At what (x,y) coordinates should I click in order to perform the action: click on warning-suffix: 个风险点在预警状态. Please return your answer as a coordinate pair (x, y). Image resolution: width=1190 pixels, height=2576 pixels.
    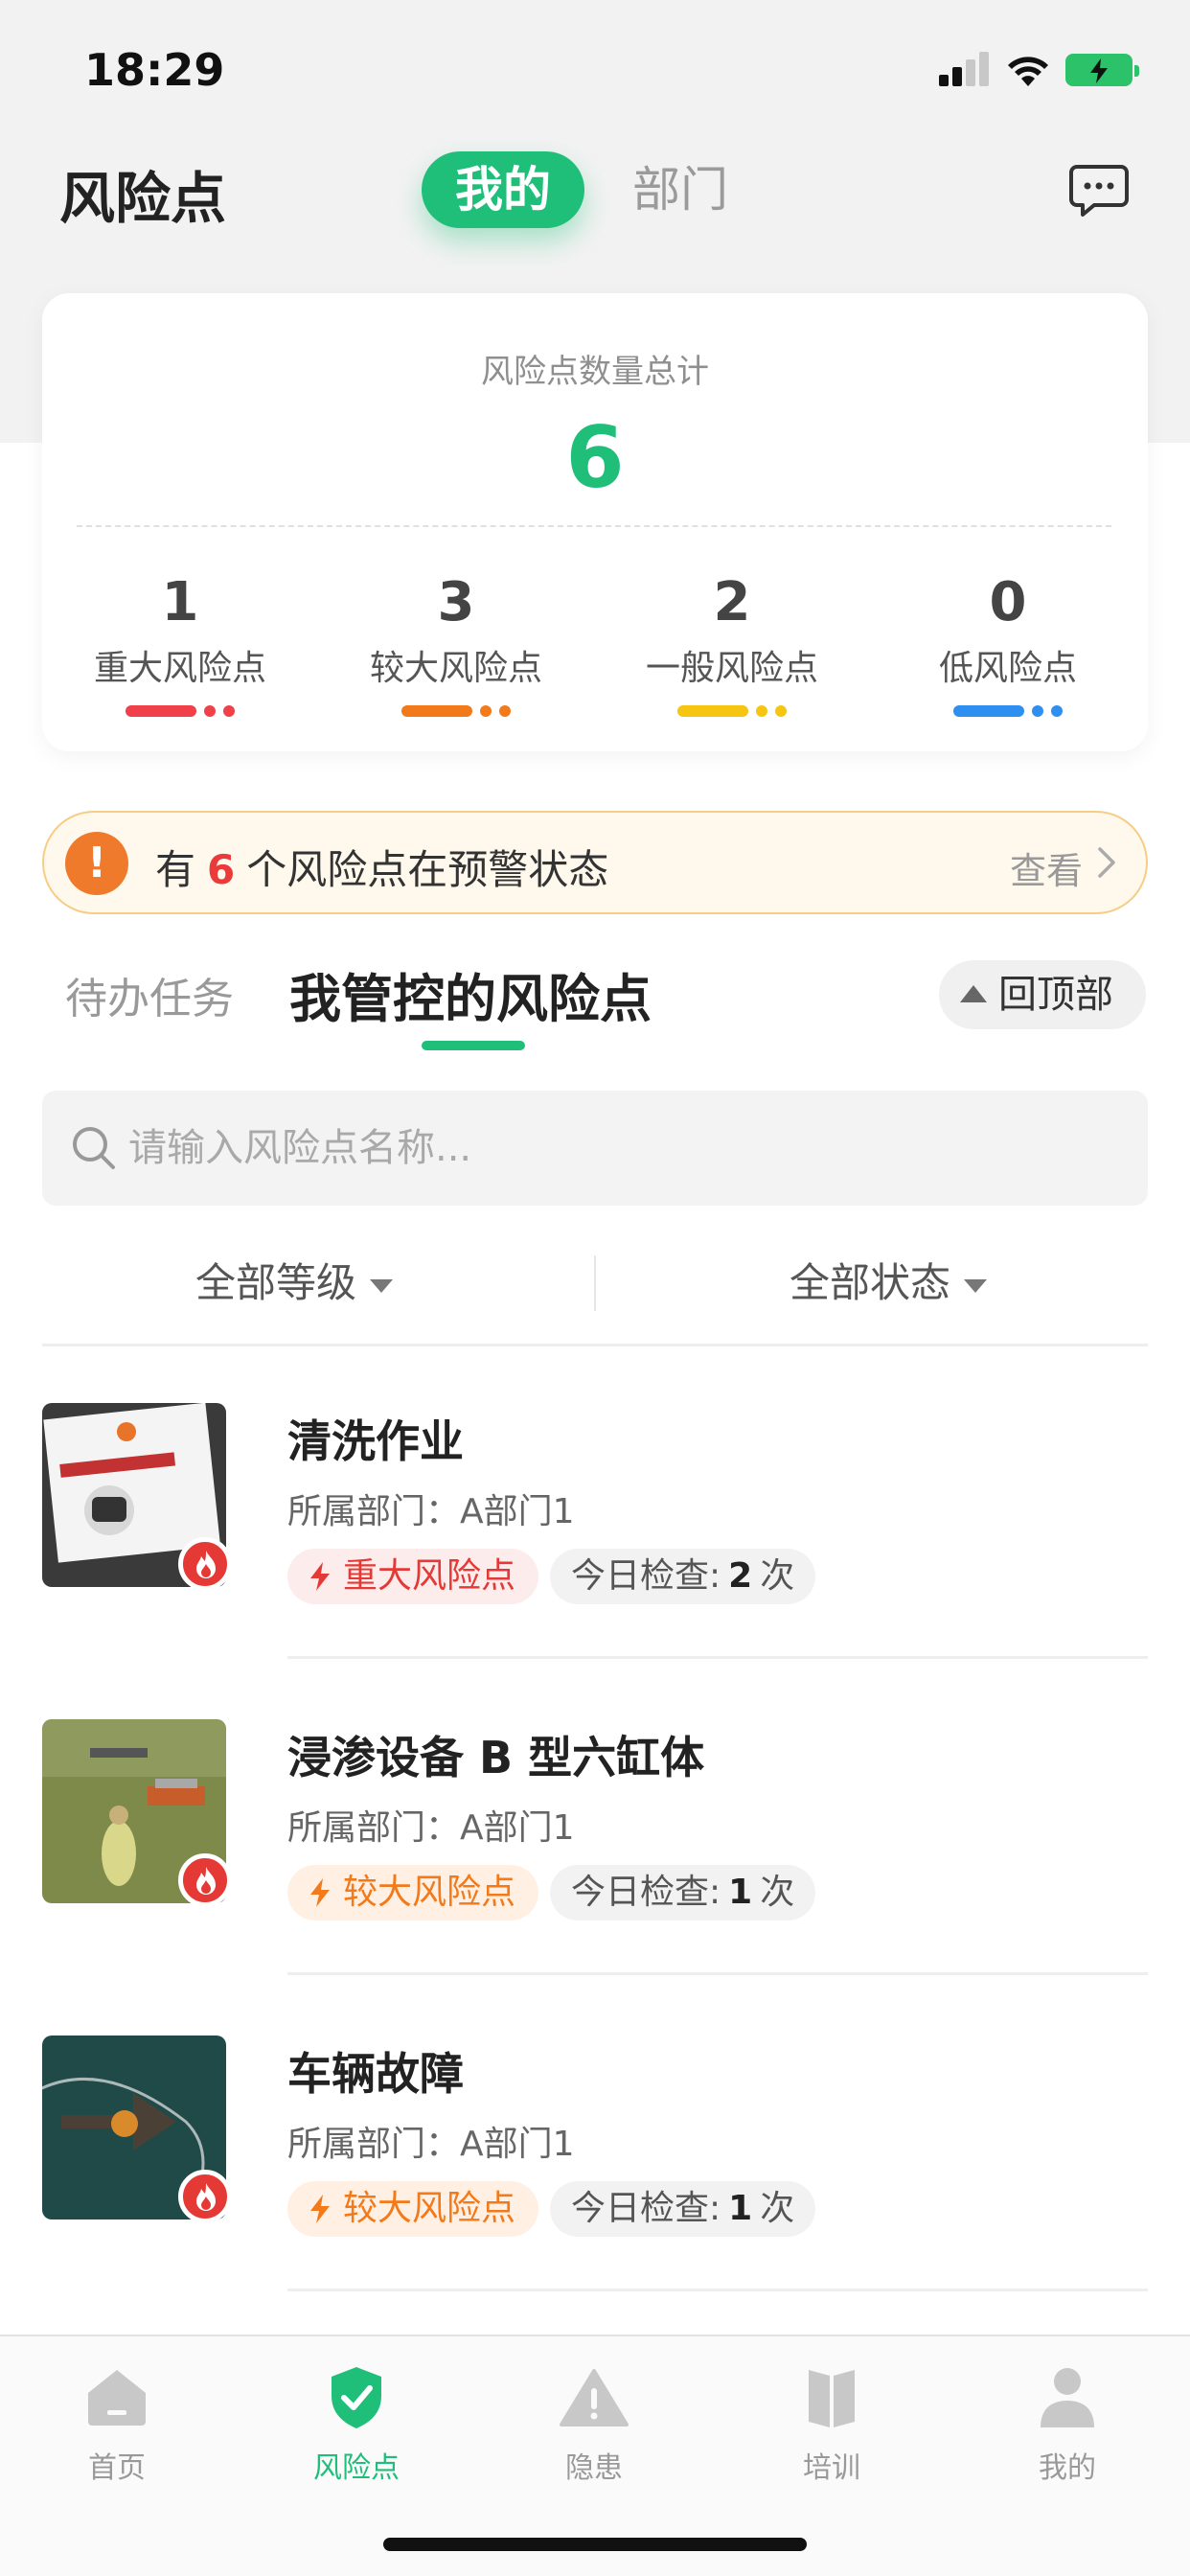
    Looking at the image, I should click on (428, 869).